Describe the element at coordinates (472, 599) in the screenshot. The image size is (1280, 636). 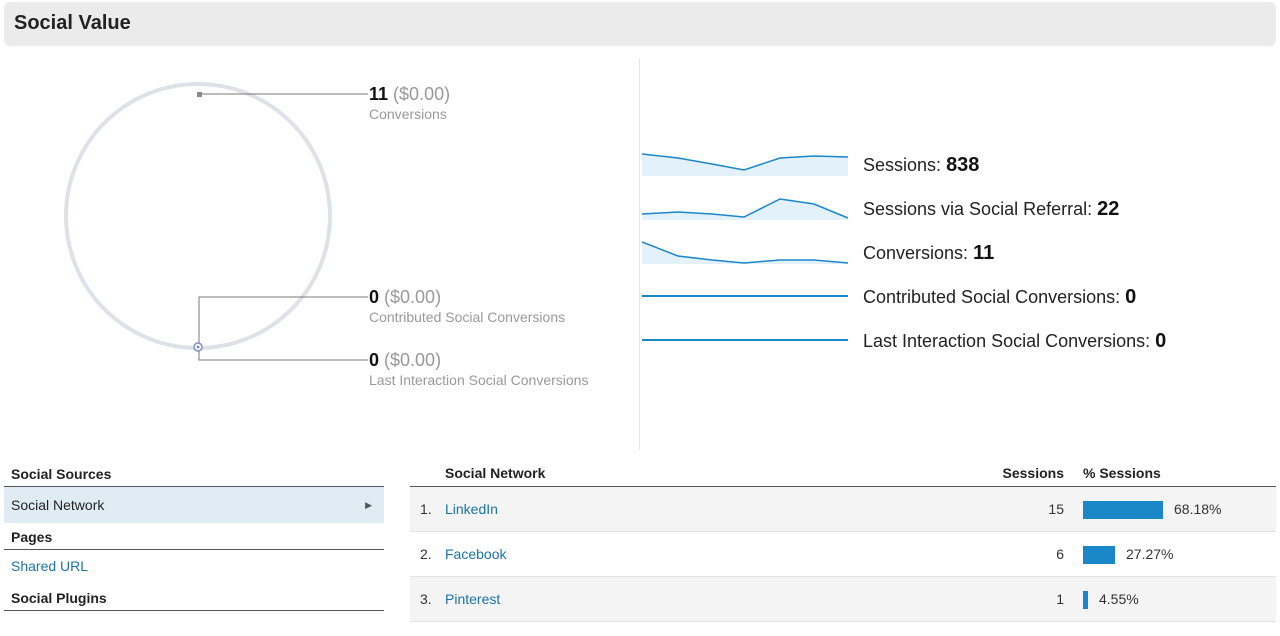
I see `network-link: Pinterest` at that location.